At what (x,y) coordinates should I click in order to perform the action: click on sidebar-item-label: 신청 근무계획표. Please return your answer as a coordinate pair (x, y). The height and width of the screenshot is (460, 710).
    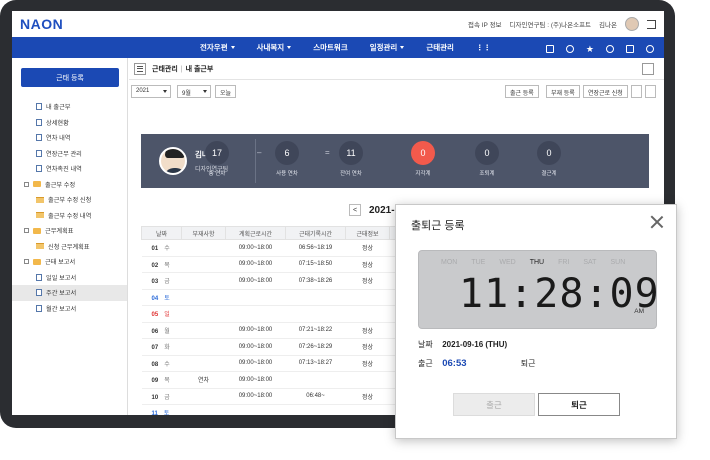
    Looking at the image, I should click on (69, 247).